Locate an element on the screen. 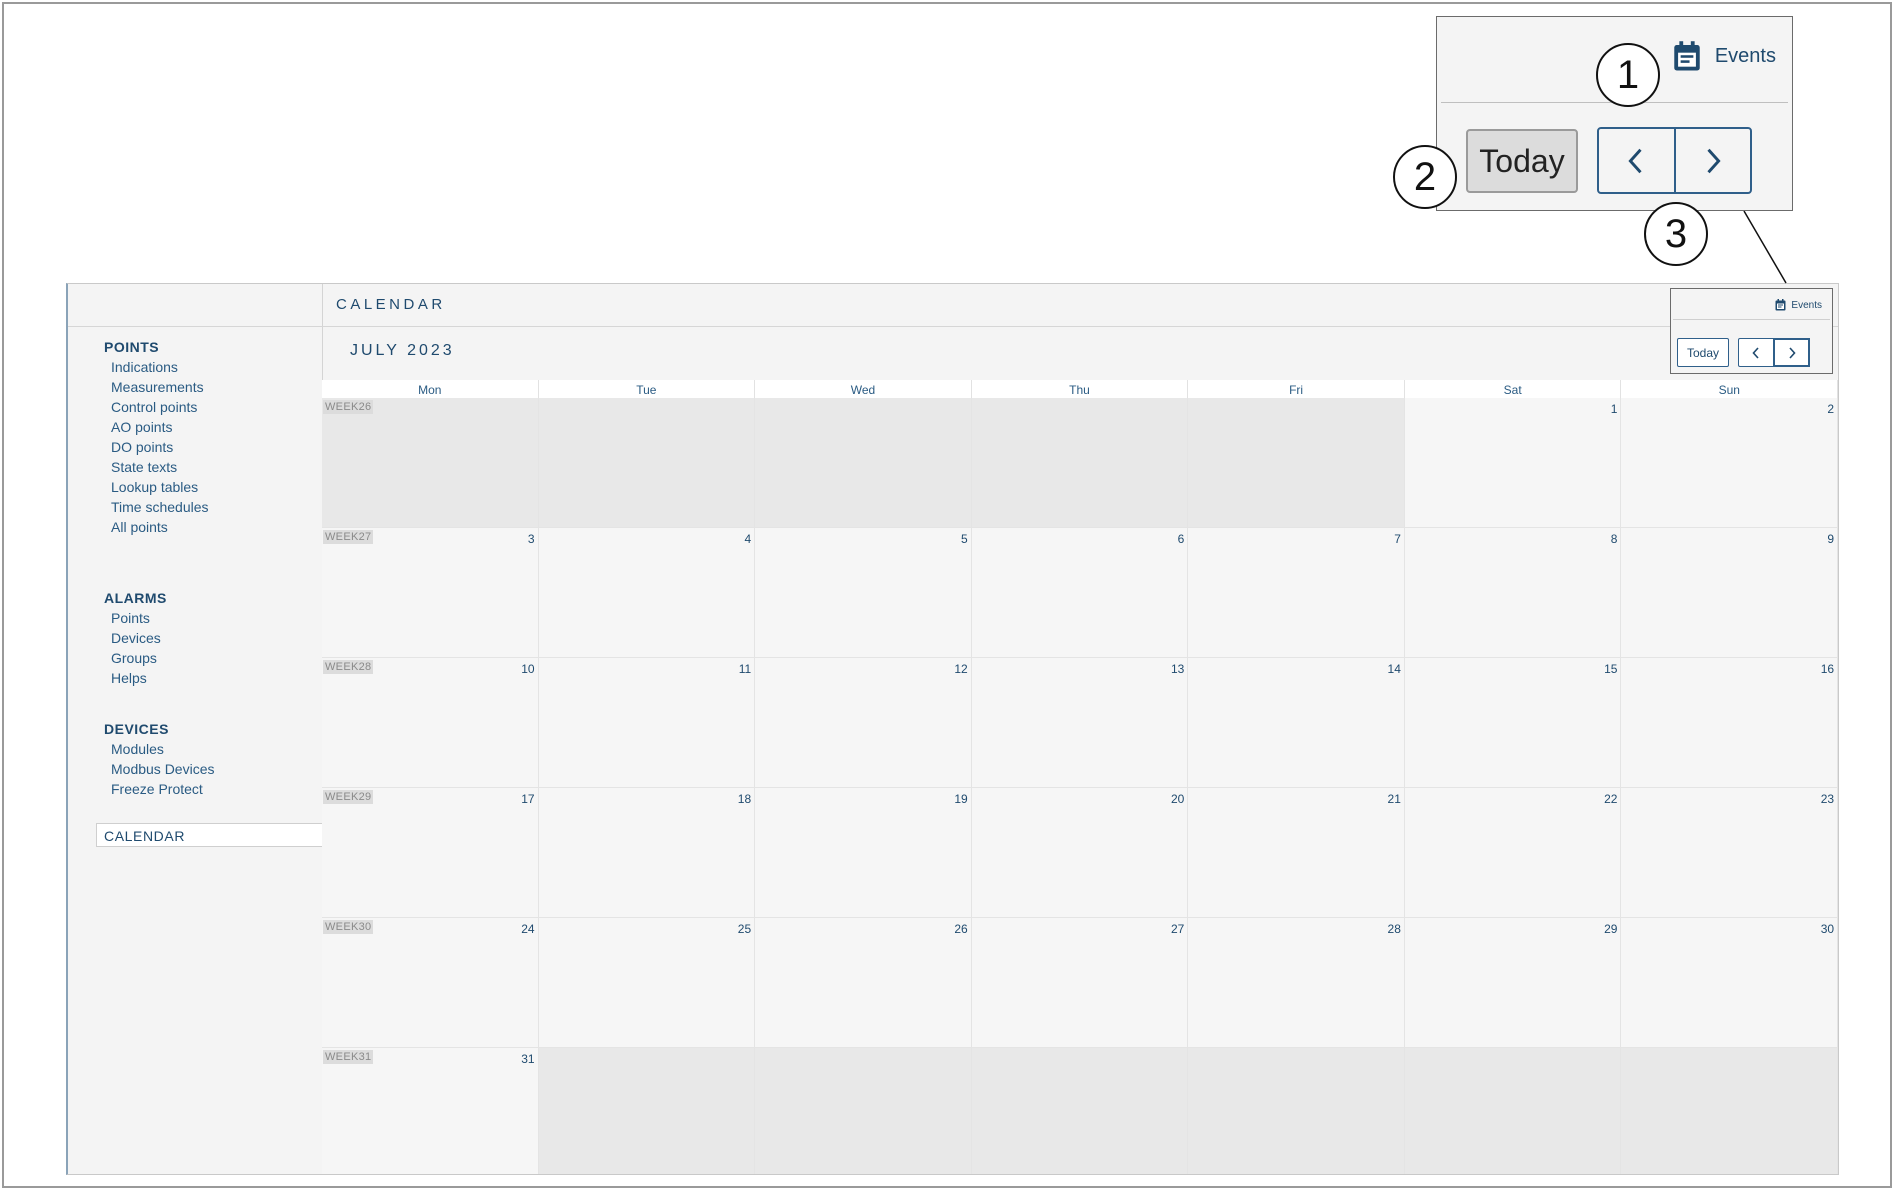  callout-month-nav-group is located at coordinates (1674, 160).